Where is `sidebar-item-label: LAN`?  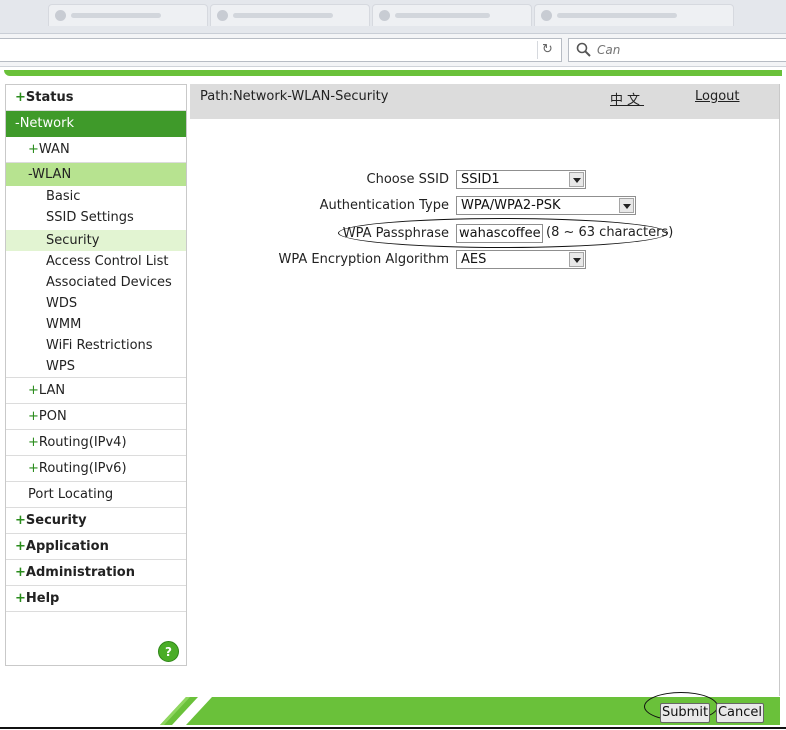 sidebar-item-label: LAN is located at coordinates (52, 390).